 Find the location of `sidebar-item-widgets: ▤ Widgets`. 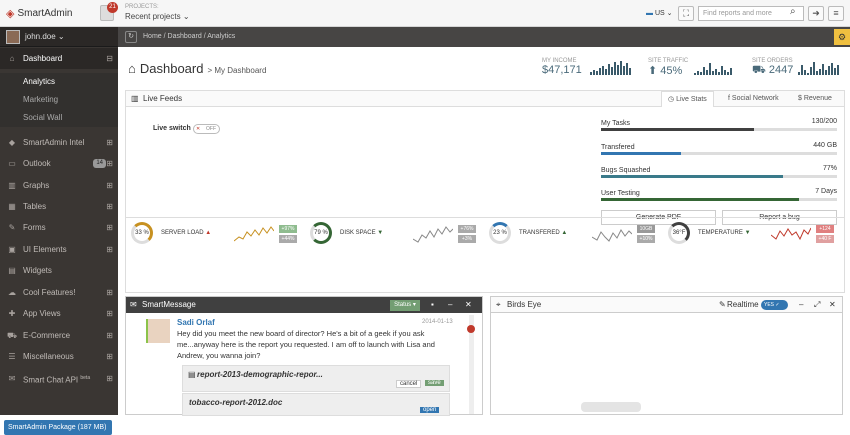

sidebar-item-widgets: ▤ Widgets is located at coordinates (59, 270).